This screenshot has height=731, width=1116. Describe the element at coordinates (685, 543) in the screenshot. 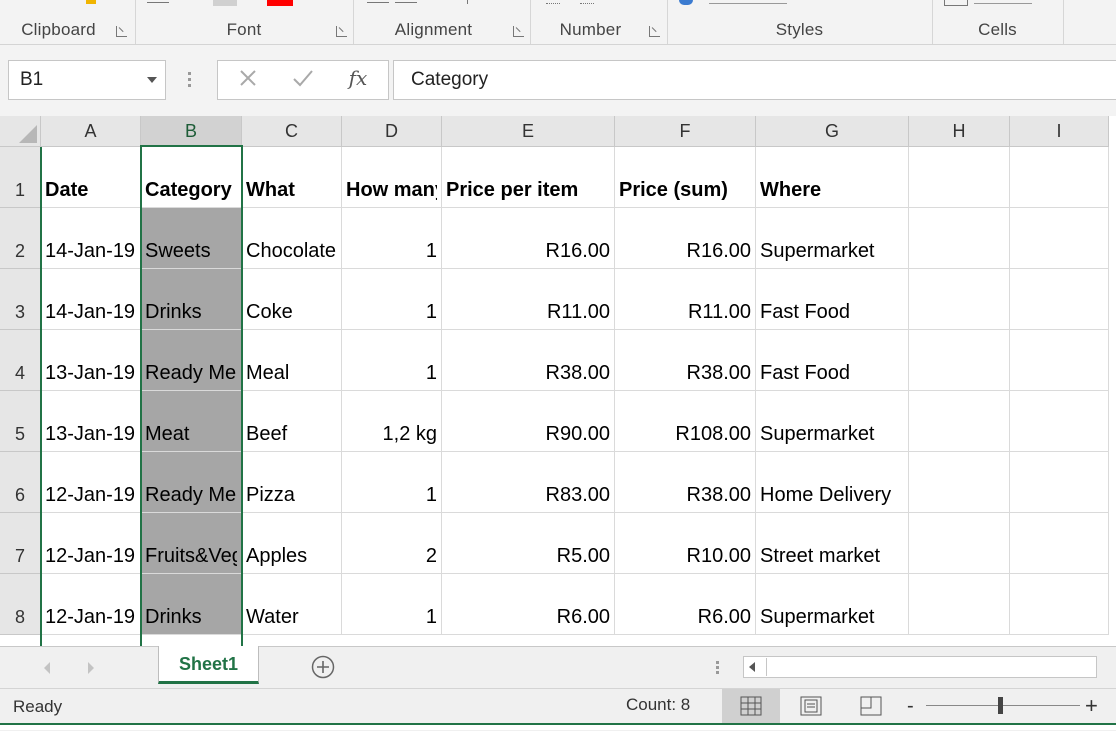

I see `cell-f7: R10.00` at that location.